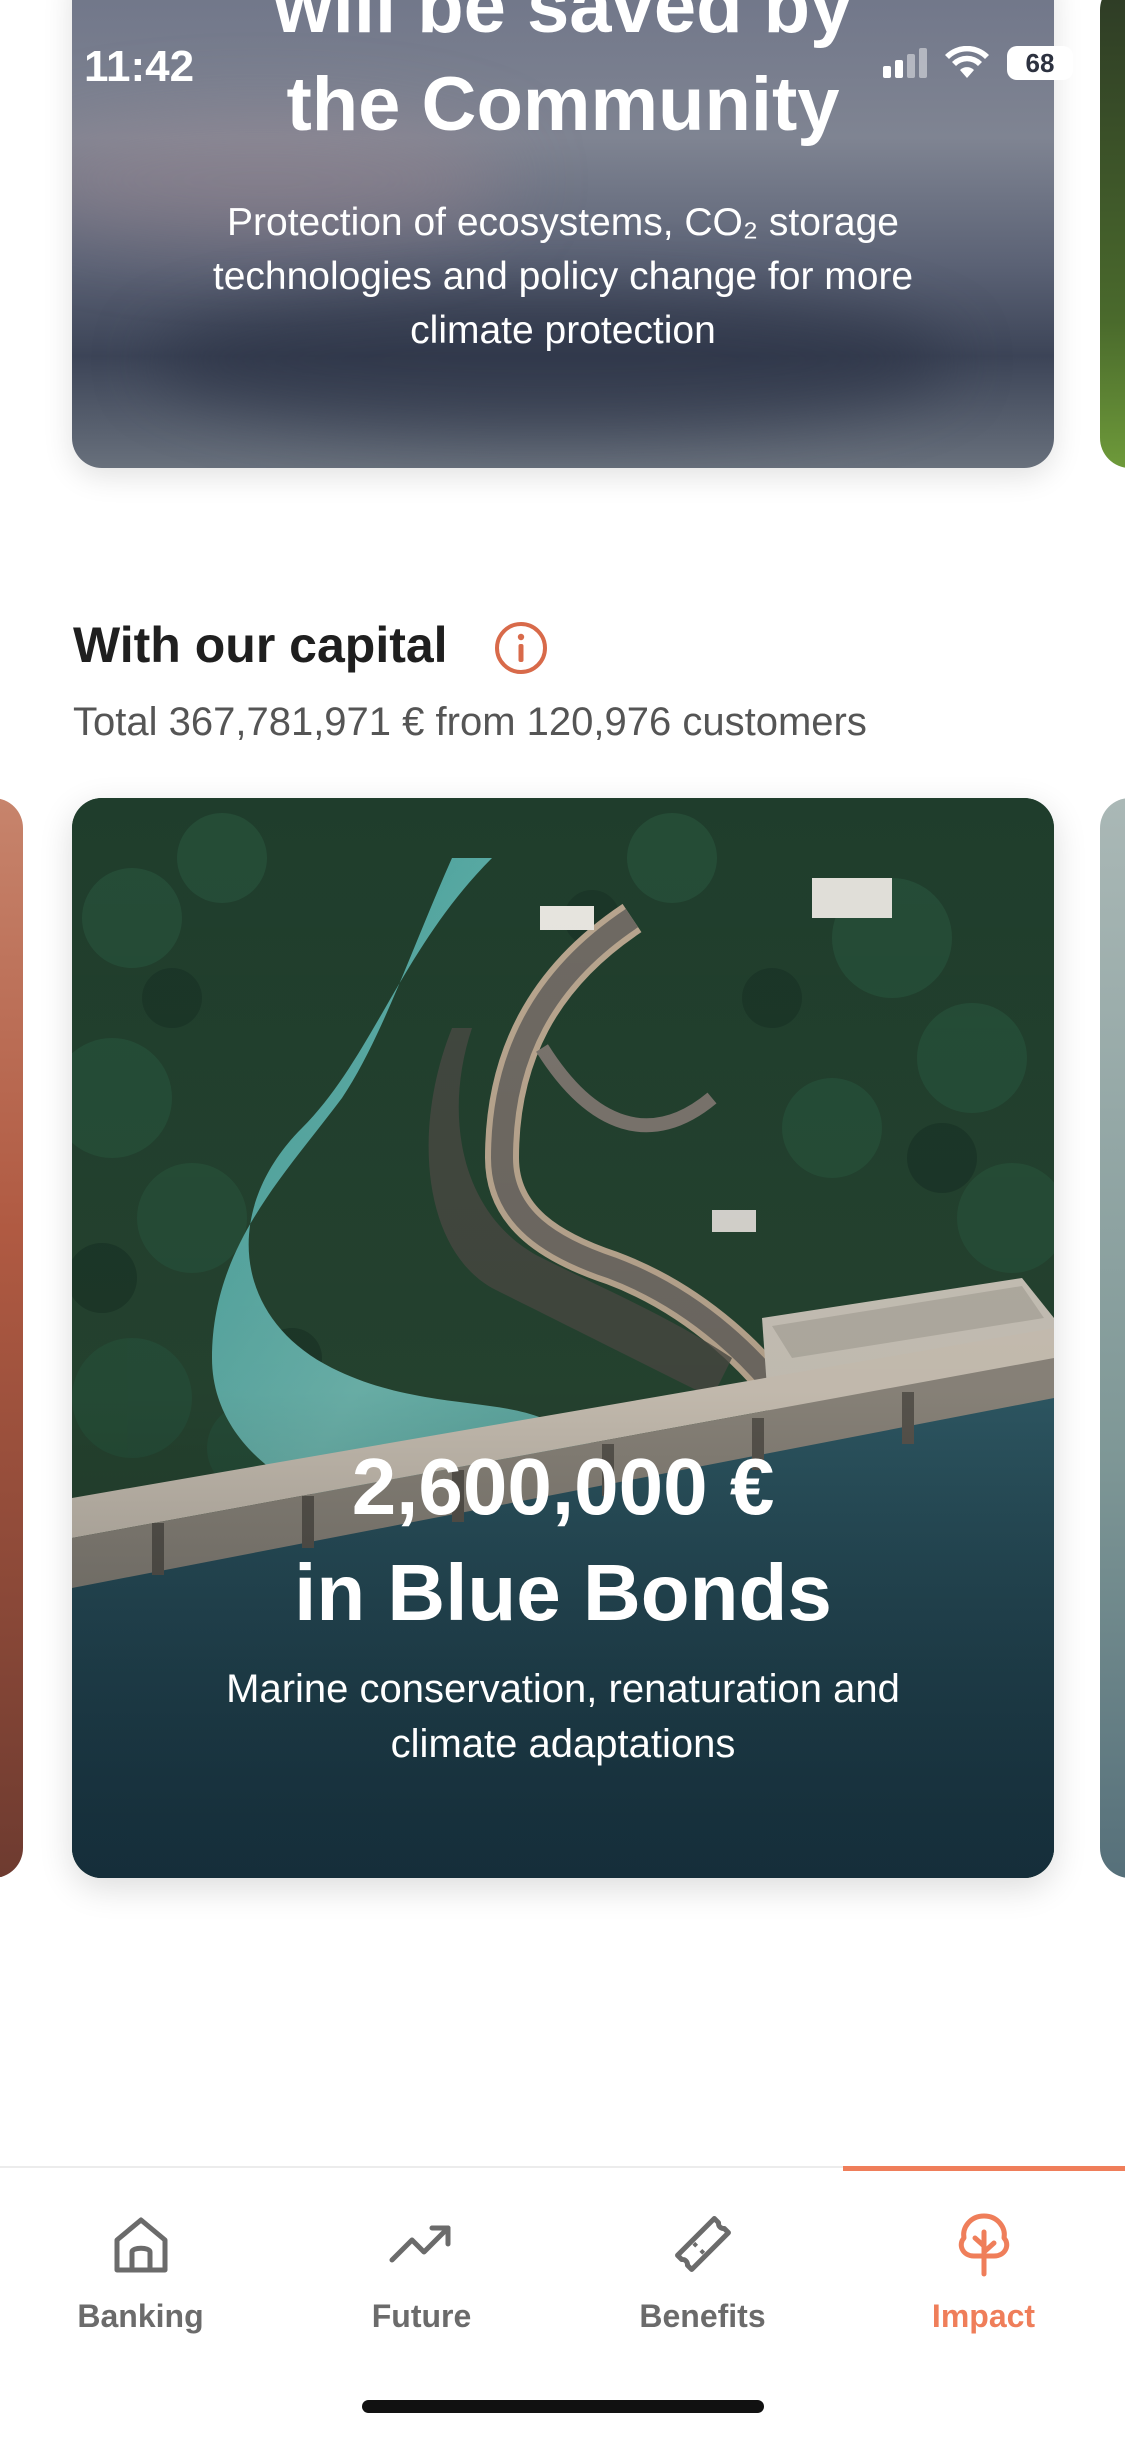 The height and width of the screenshot is (2438, 1125). What do you see at coordinates (1040, 63) in the screenshot?
I see `battery-indicator: 68` at bounding box center [1040, 63].